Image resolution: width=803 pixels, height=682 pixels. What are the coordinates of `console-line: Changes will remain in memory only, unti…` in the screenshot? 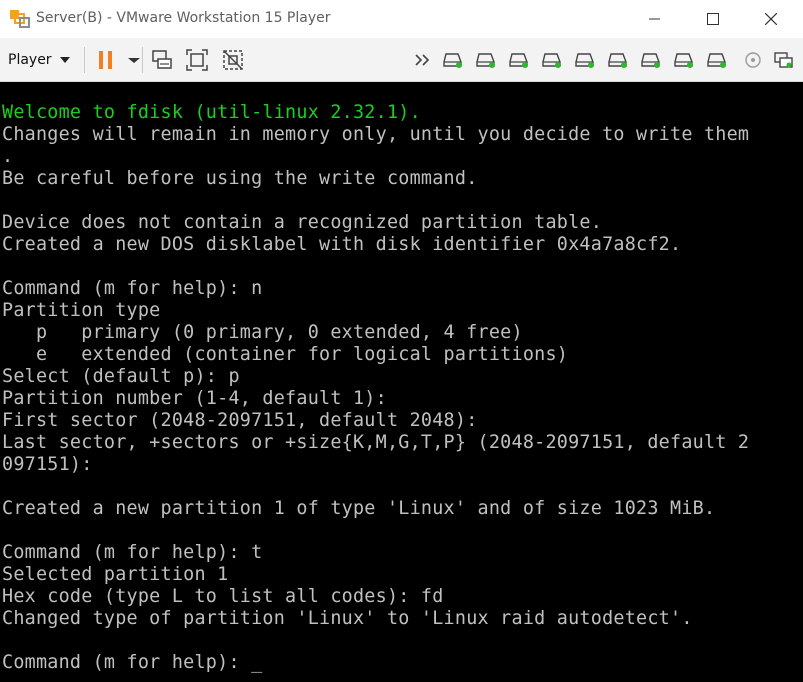 It's located at (376, 134).